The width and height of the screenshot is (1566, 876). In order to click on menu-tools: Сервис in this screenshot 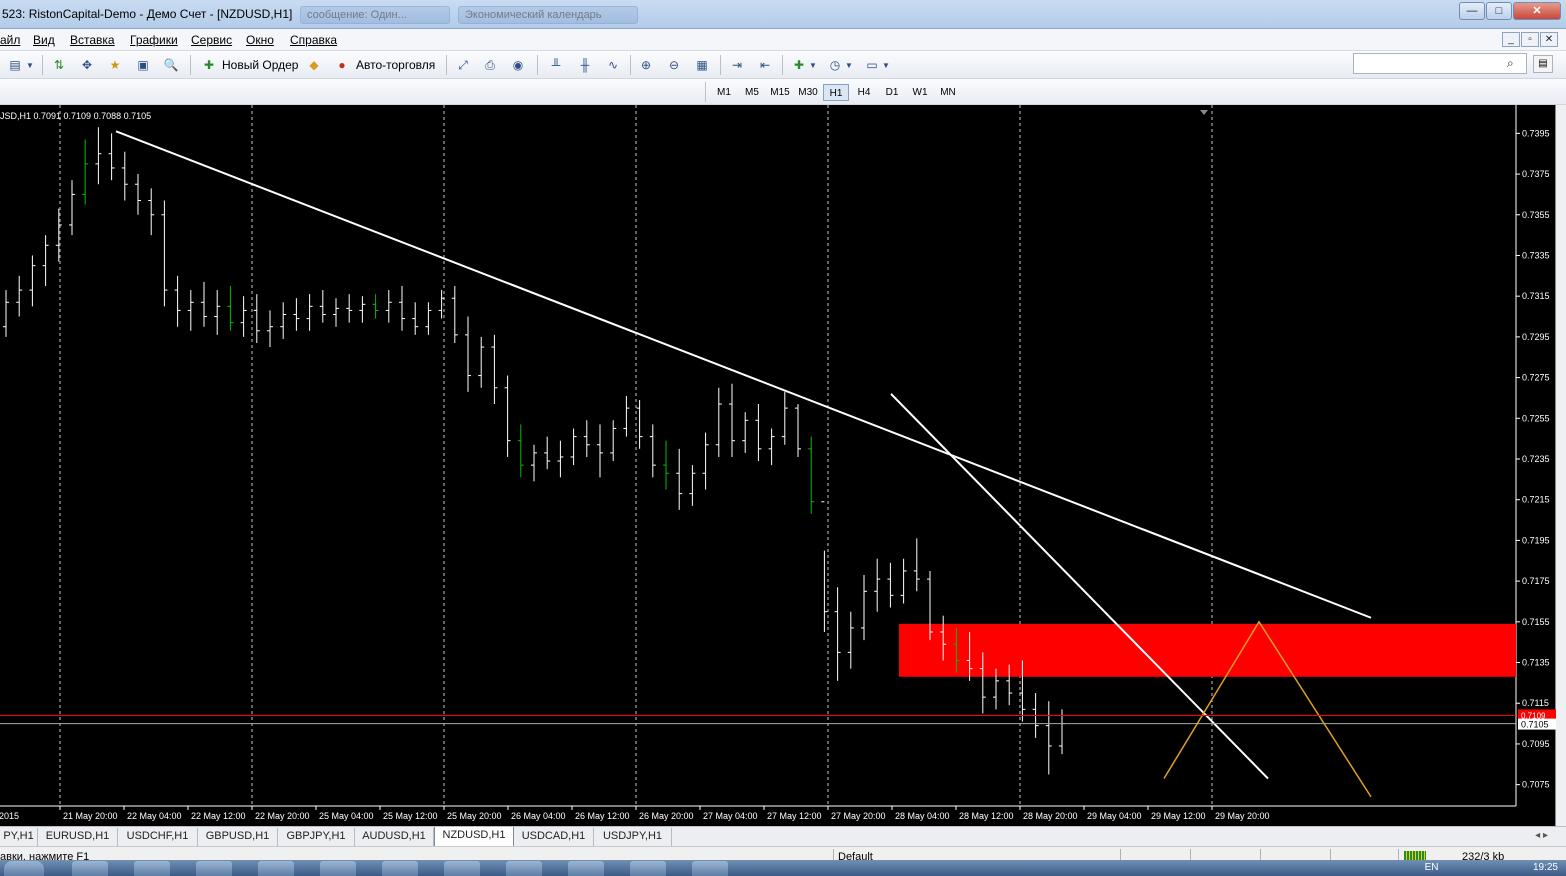, I will do `click(211, 40)`.